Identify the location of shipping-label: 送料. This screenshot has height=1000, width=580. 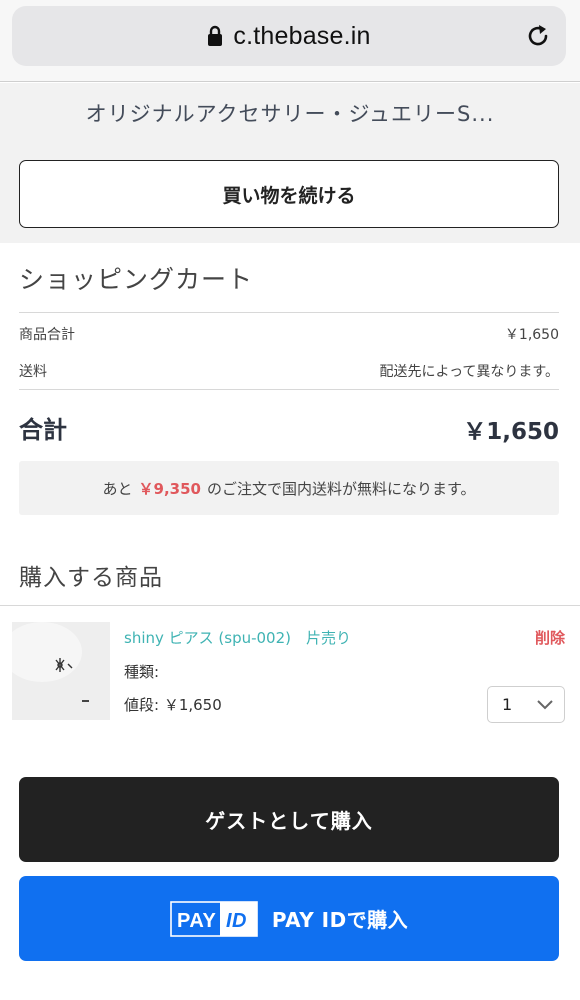
(33, 372).